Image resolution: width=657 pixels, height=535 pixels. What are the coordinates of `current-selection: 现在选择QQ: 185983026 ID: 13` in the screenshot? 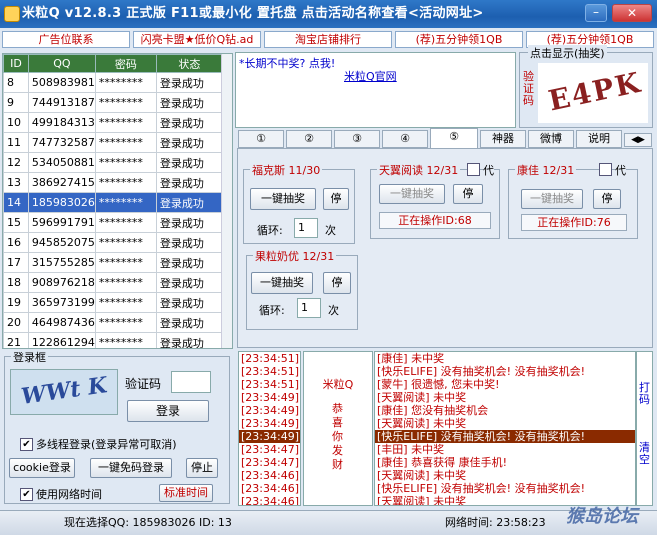 It's located at (148, 522).